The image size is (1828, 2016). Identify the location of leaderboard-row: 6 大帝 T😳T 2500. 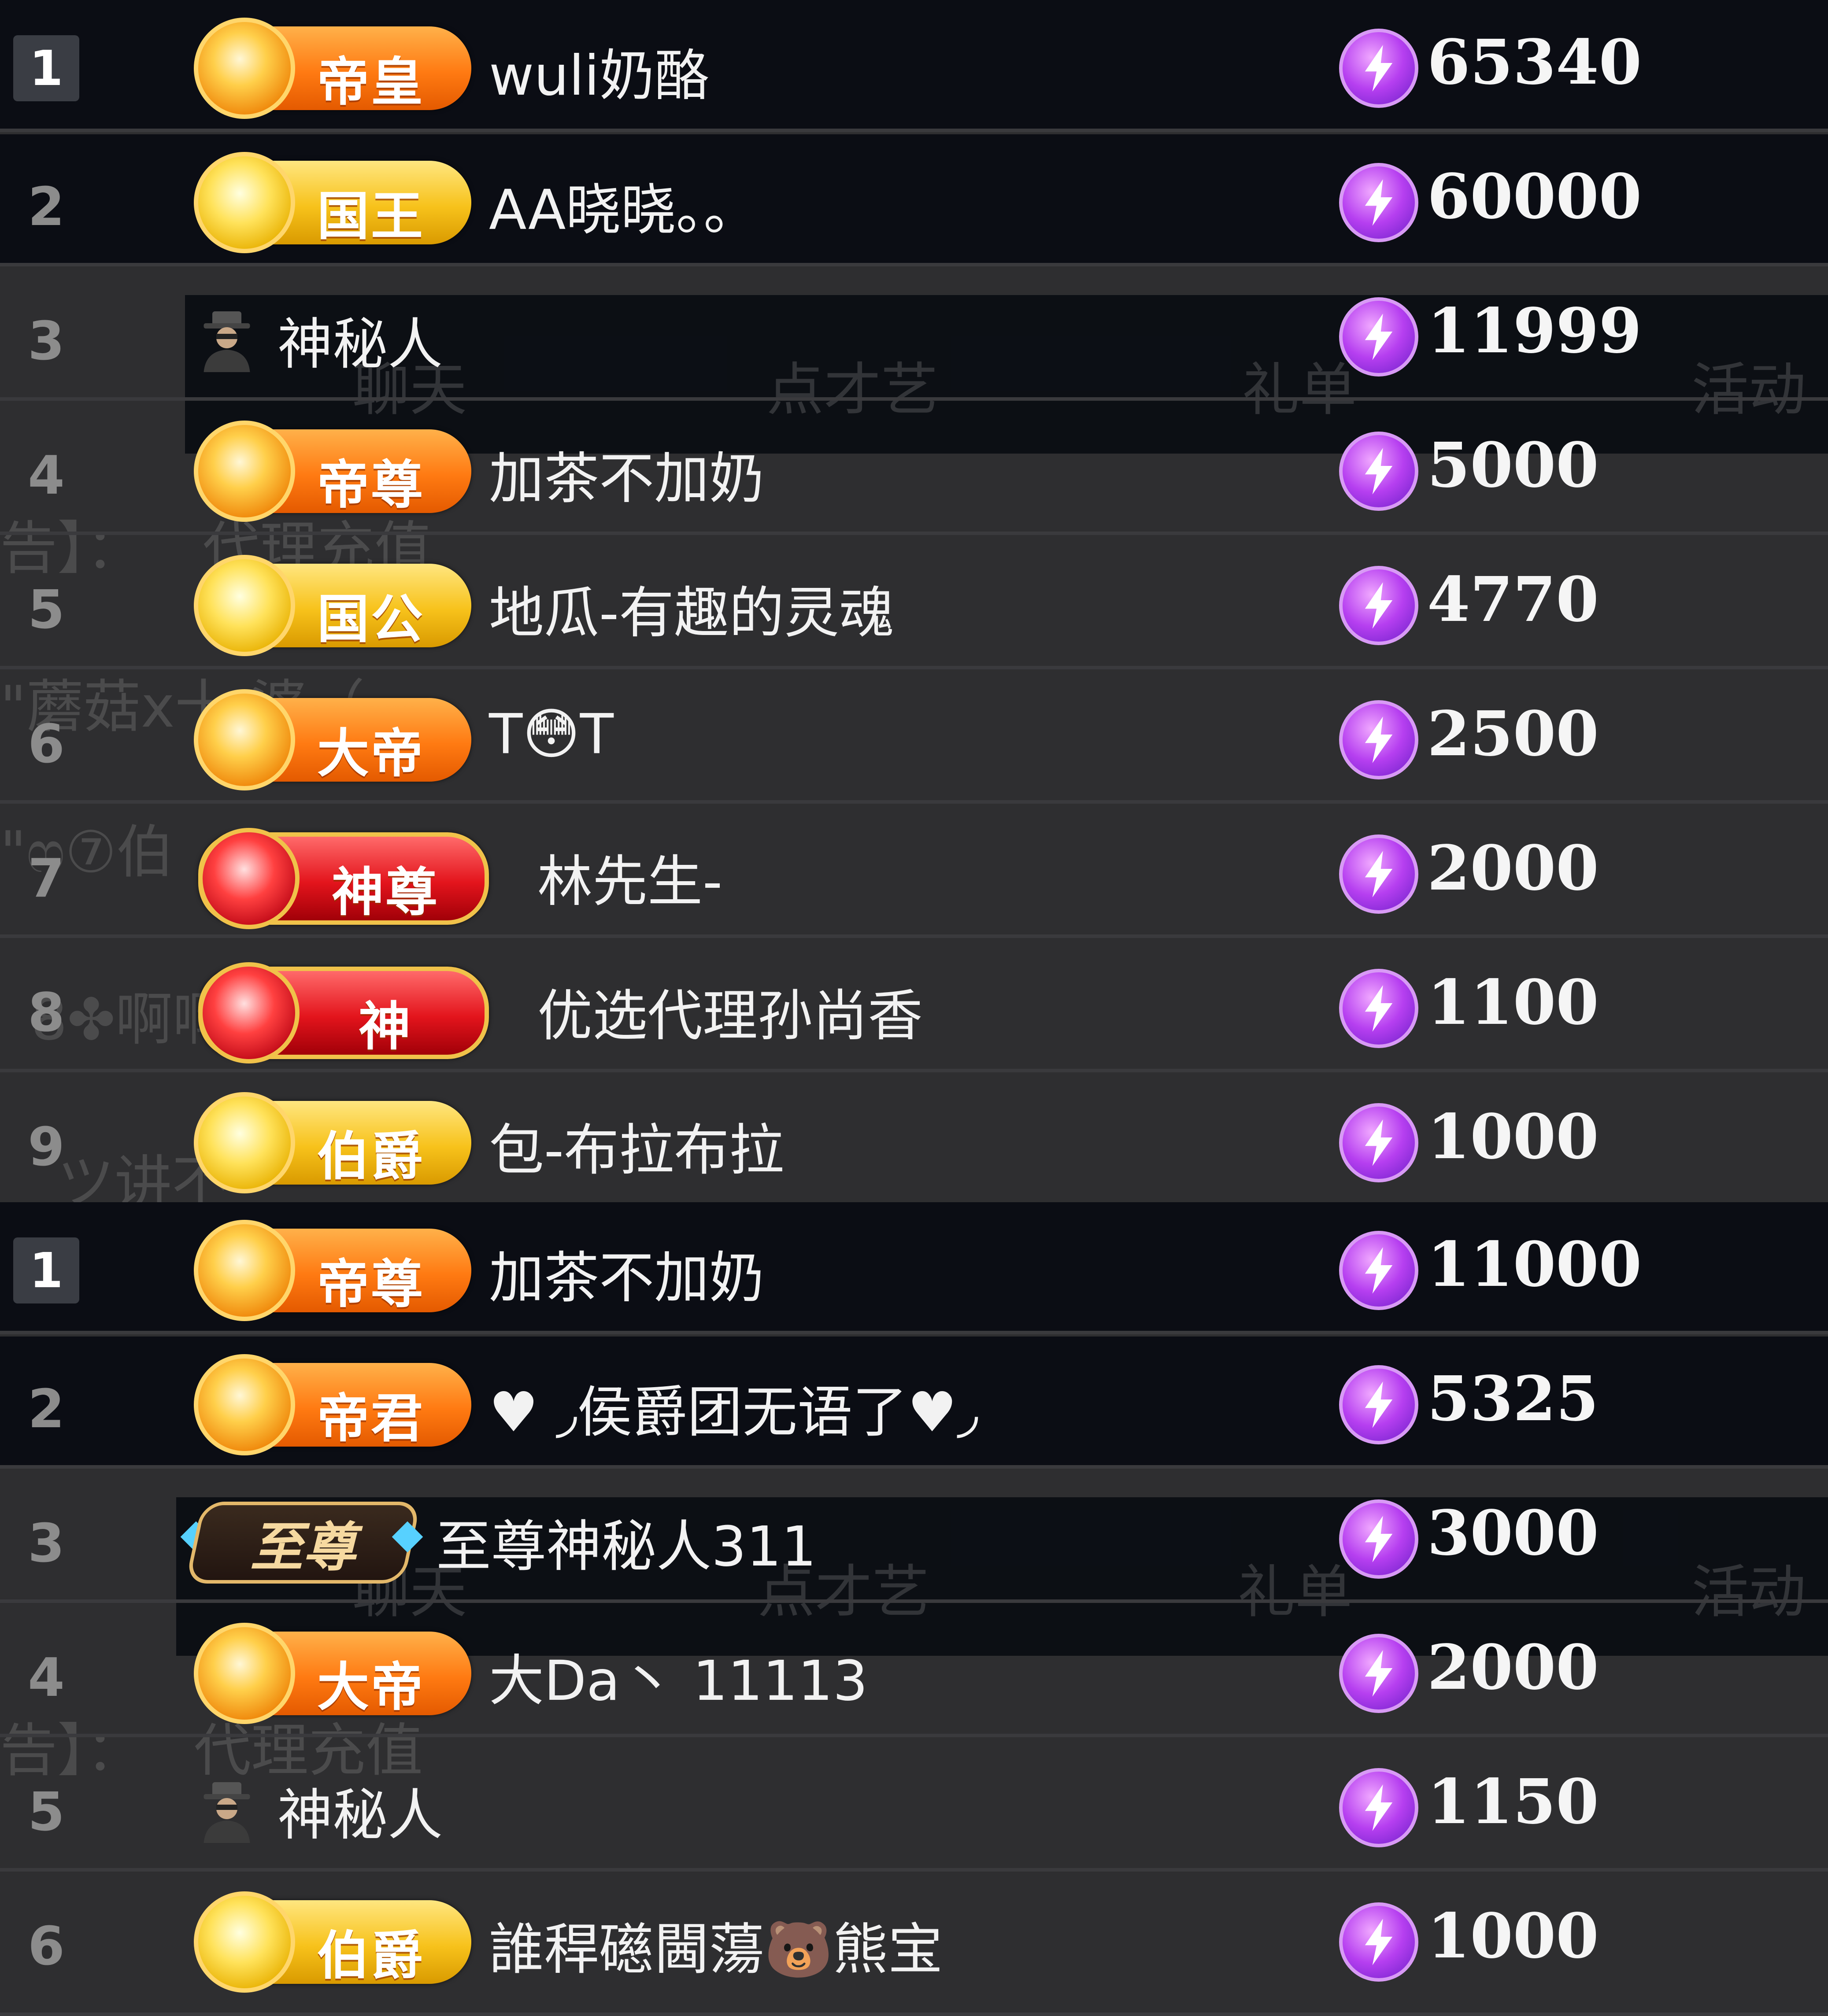
(914, 738).